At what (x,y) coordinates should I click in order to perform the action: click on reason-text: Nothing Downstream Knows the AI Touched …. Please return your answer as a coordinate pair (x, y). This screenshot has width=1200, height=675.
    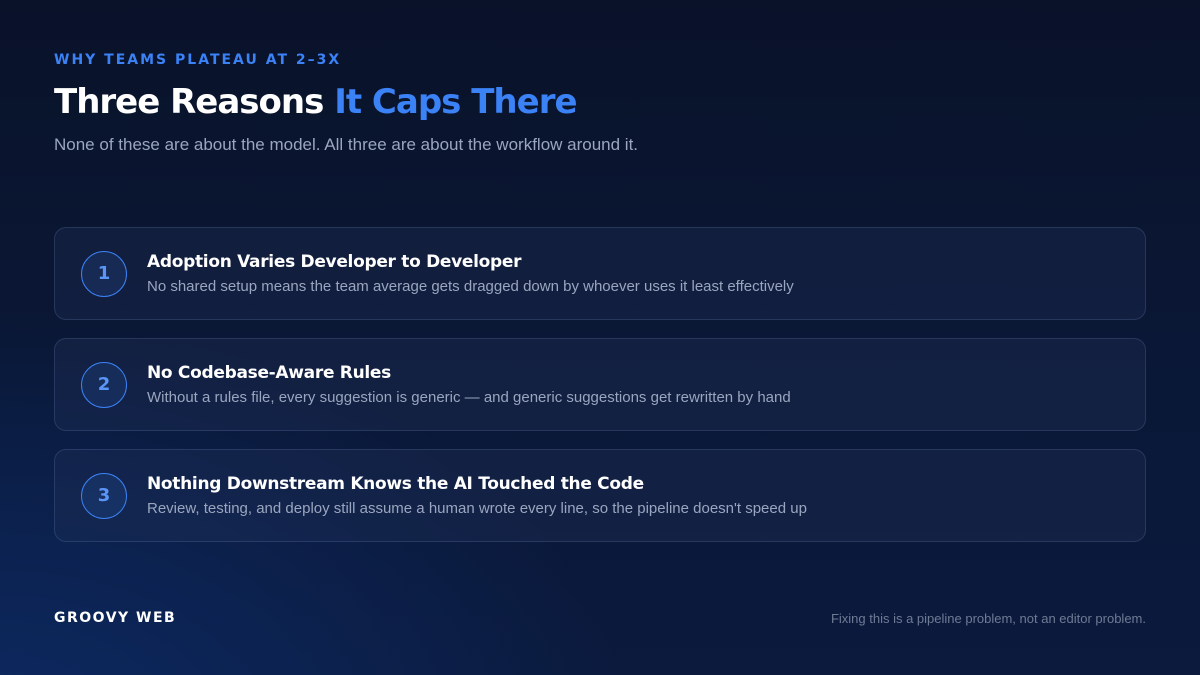
    Looking at the image, I should click on (477, 495).